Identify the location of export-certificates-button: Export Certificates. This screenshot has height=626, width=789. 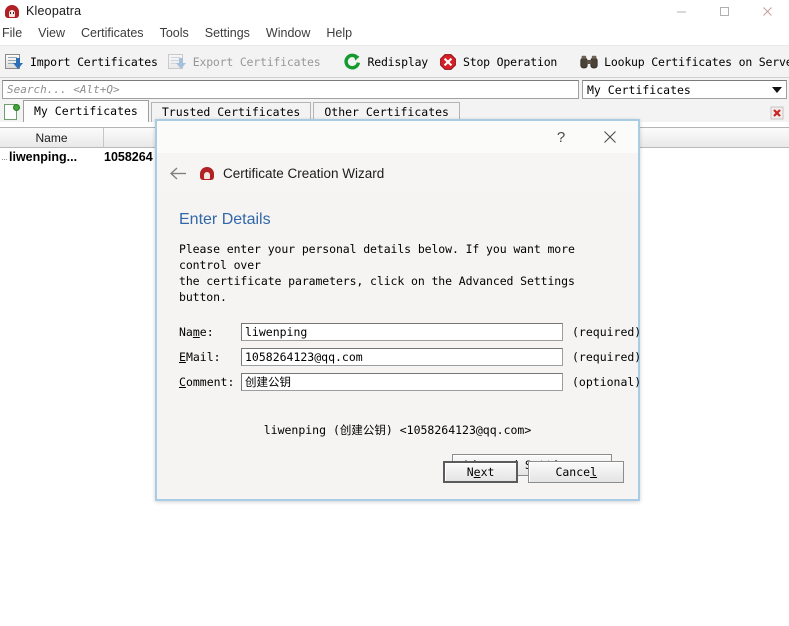
(246, 62).